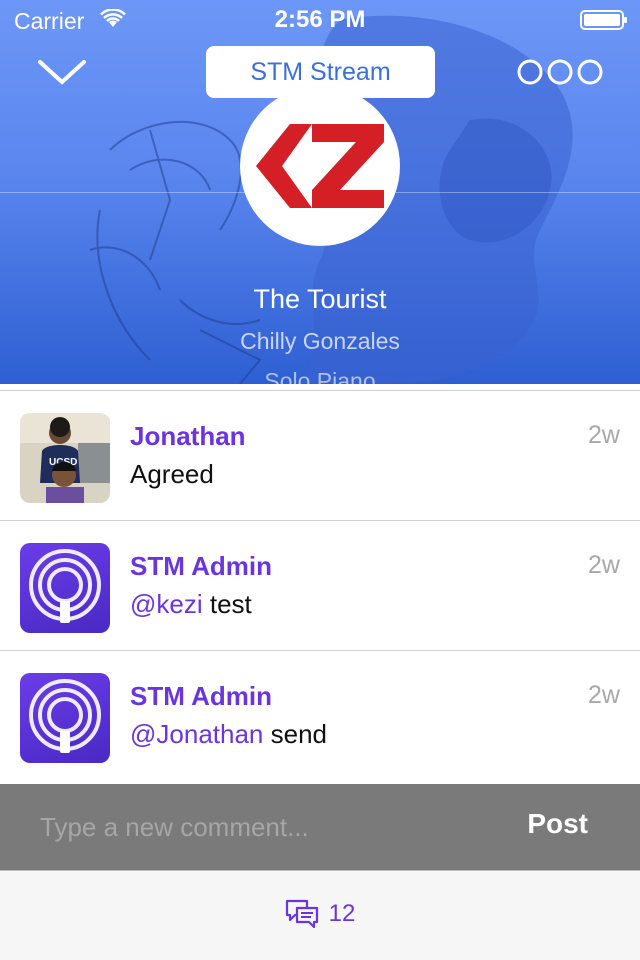 The height and width of the screenshot is (960, 640). Describe the element at coordinates (320, 71) in the screenshot. I see `stream-title-label: STM Stream` at that location.